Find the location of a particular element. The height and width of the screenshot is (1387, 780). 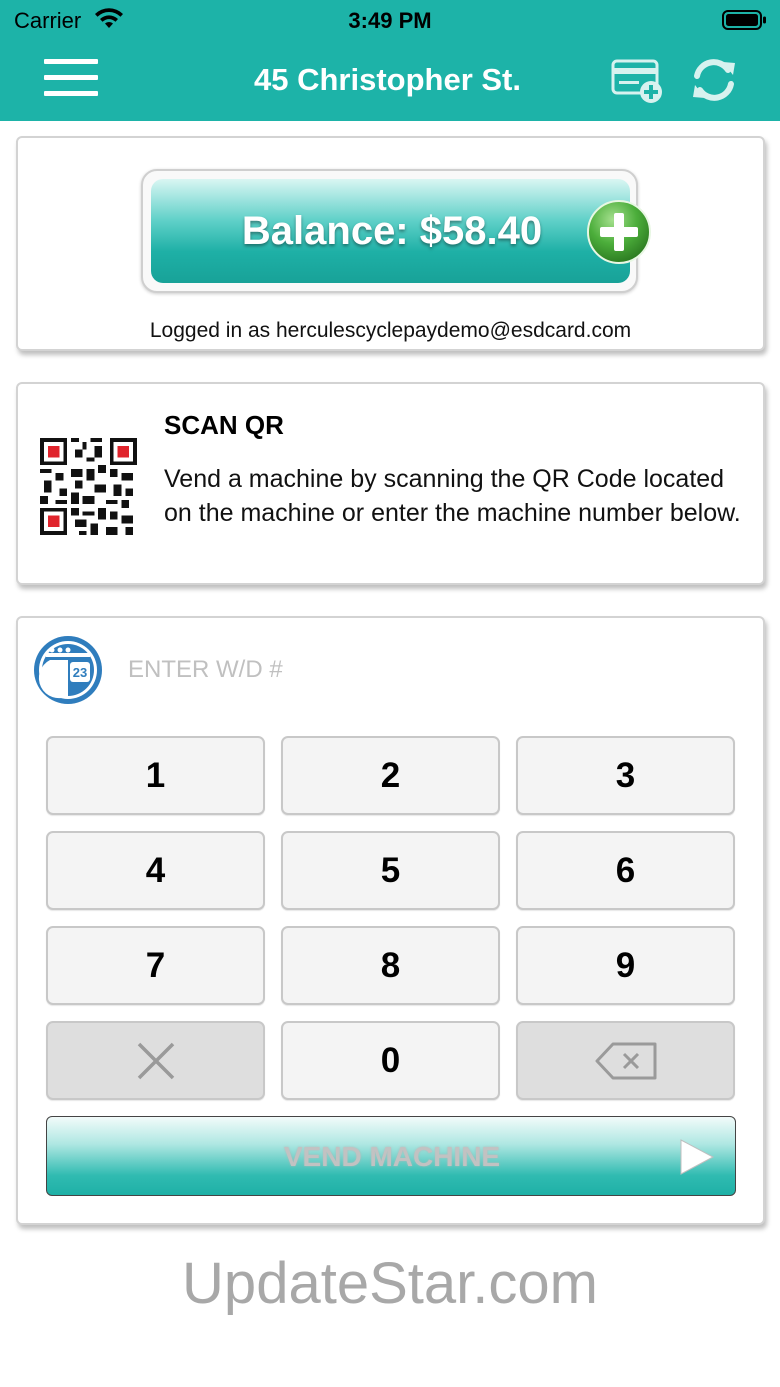

key-2: 2 is located at coordinates (390, 775).